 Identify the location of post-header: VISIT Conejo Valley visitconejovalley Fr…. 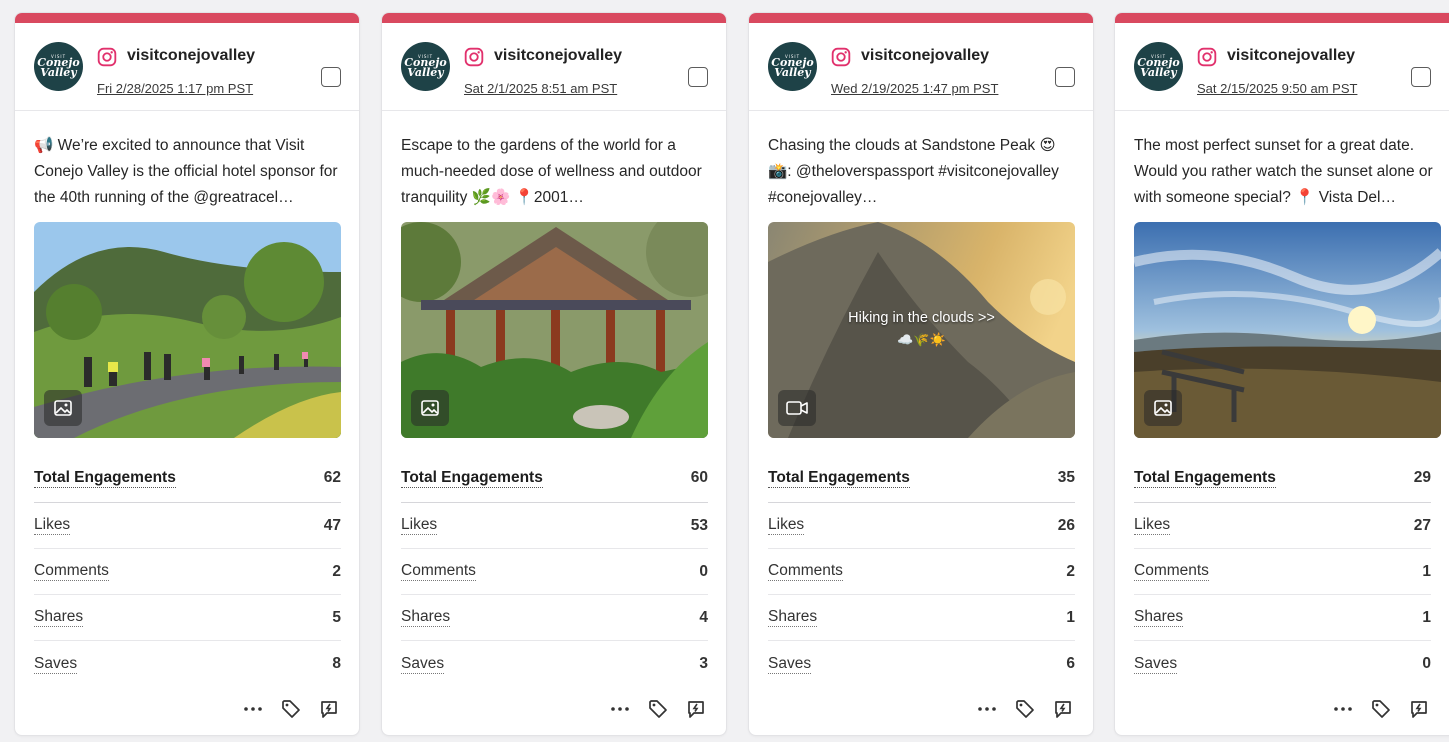
(187, 67).